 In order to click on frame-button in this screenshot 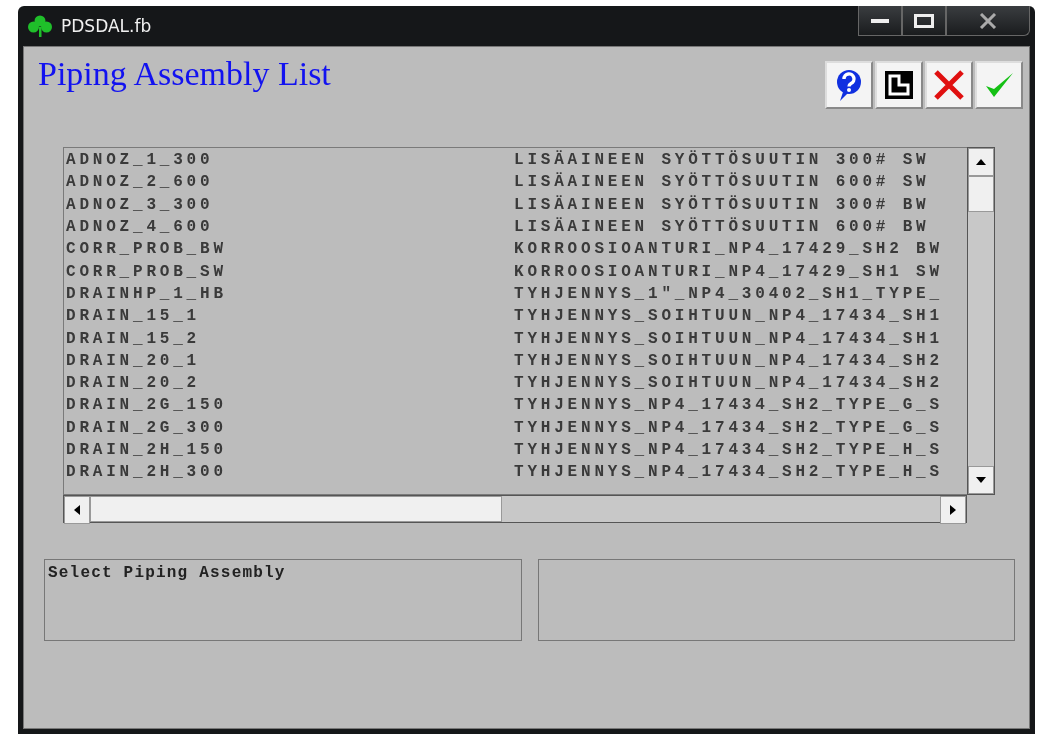, I will do `click(899, 85)`.